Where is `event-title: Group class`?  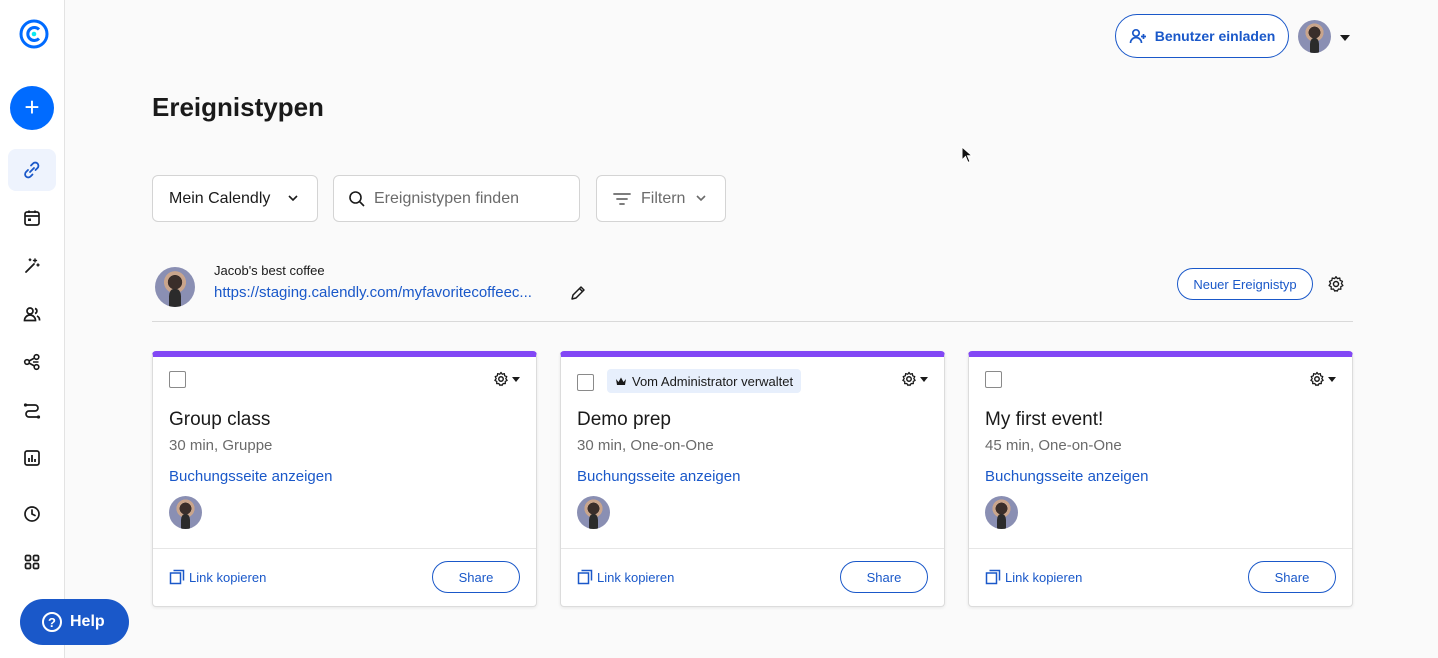 event-title: Group class is located at coordinates (220, 419).